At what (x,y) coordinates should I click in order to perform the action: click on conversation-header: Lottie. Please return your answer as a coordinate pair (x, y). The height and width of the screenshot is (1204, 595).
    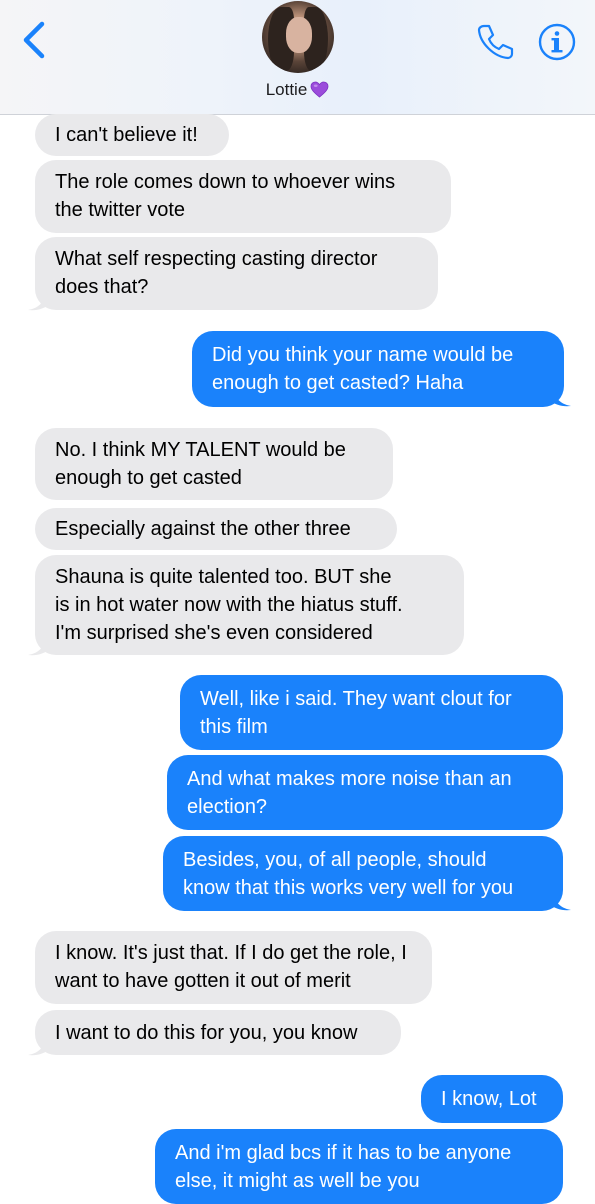
    Looking at the image, I should click on (297, 57).